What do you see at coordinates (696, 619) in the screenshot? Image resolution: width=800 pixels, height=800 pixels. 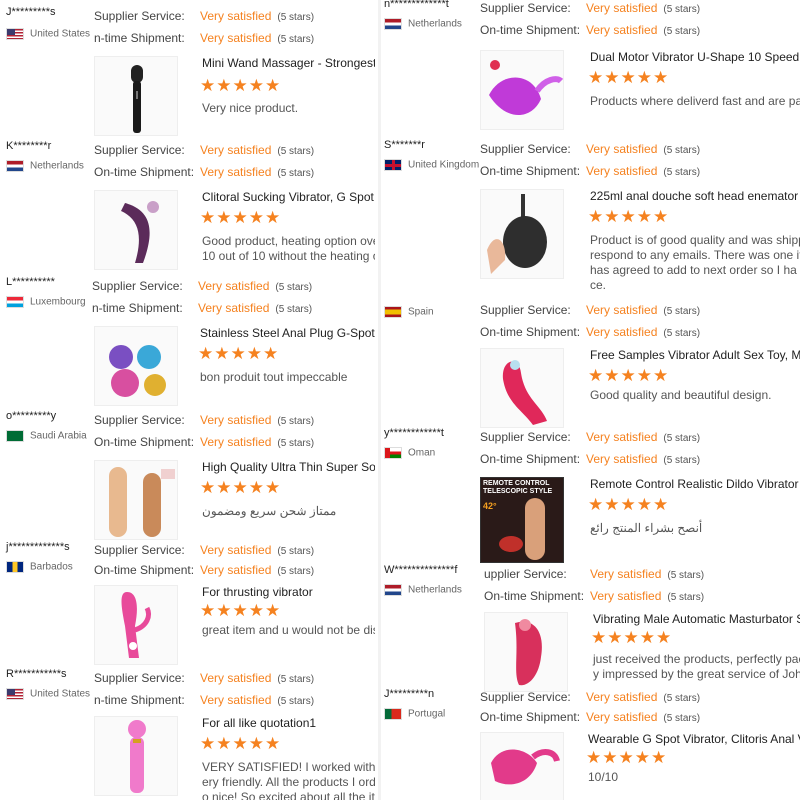 I see `product-title-link: Vibrating Male Automatic Masturbator S` at bounding box center [696, 619].